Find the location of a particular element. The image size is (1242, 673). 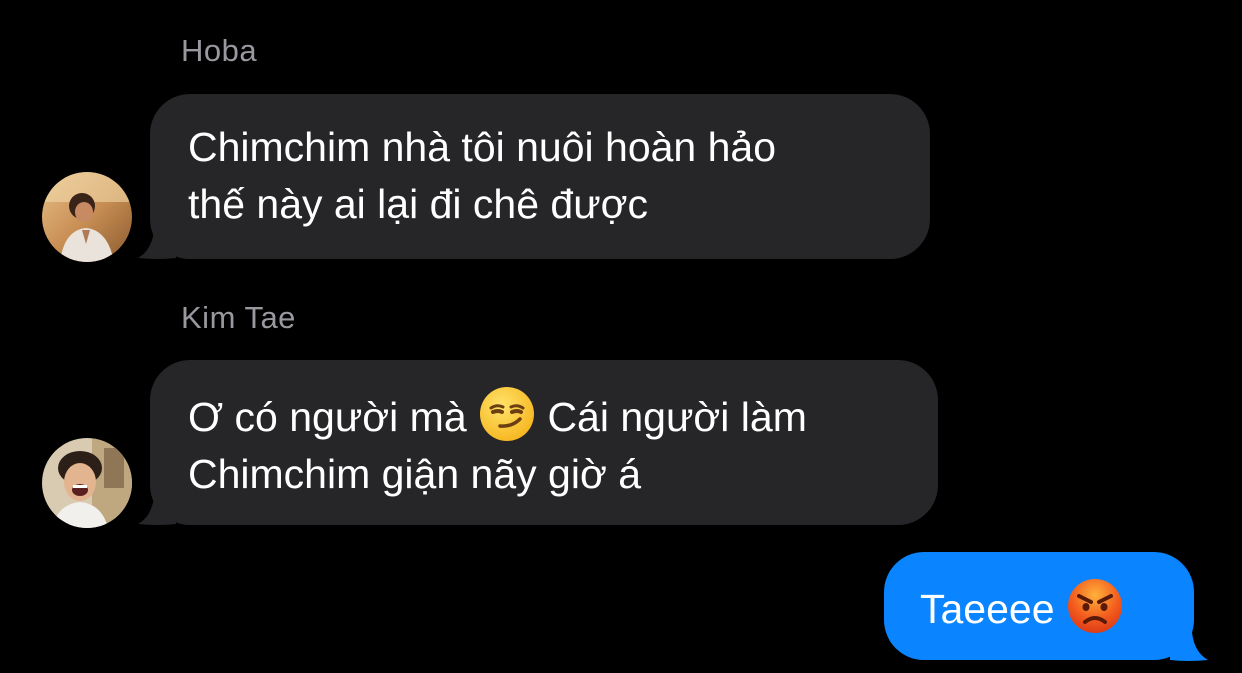

sender-name: Kim Tae is located at coordinates (238, 317).